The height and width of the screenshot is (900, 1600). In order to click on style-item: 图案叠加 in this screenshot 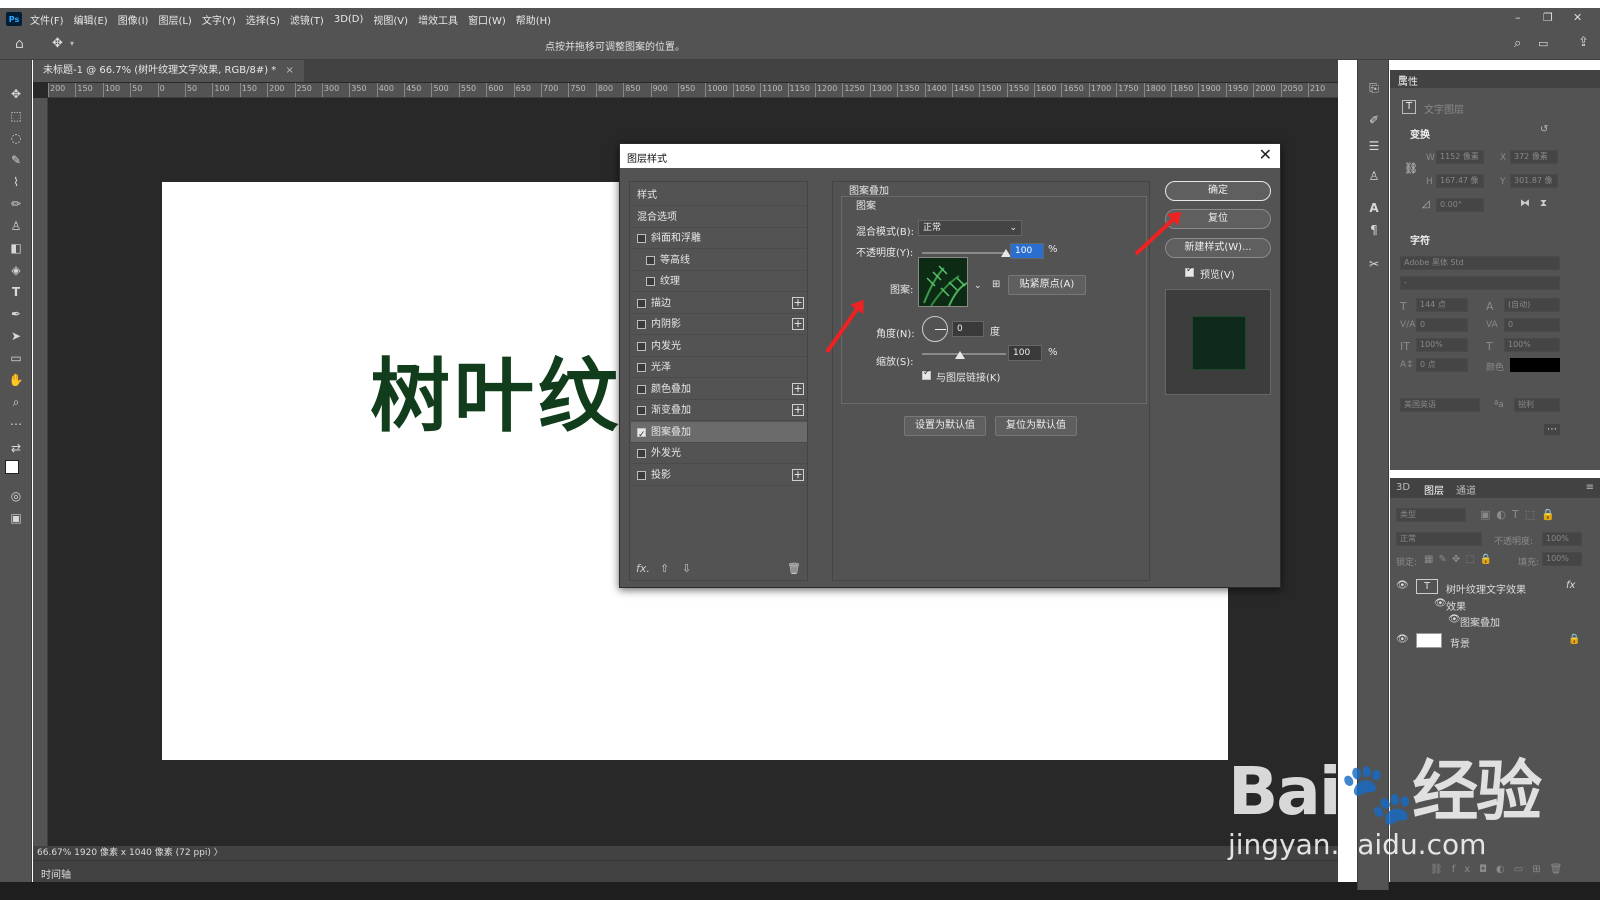, I will do `click(719, 433)`.